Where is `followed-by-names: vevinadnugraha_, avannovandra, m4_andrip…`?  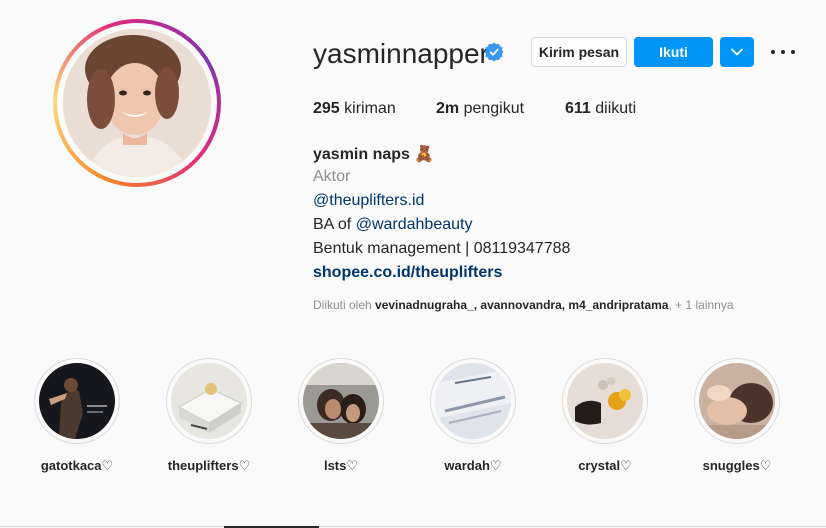
followed-by-names: vevinadnugraha_, avannovandra, m4_andrip… is located at coordinates (522, 305).